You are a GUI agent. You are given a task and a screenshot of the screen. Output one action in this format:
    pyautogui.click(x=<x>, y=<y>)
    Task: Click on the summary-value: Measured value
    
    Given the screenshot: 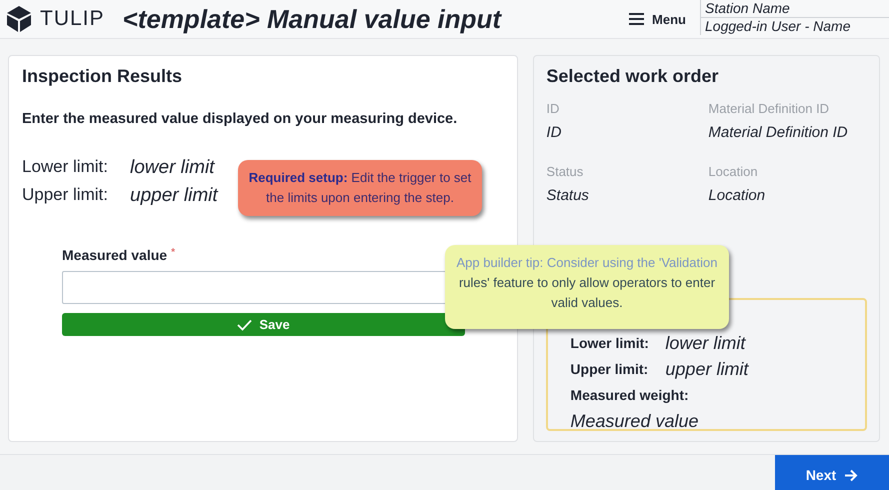 What is the action you would take?
    pyautogui.click(x=635, y=421)
    